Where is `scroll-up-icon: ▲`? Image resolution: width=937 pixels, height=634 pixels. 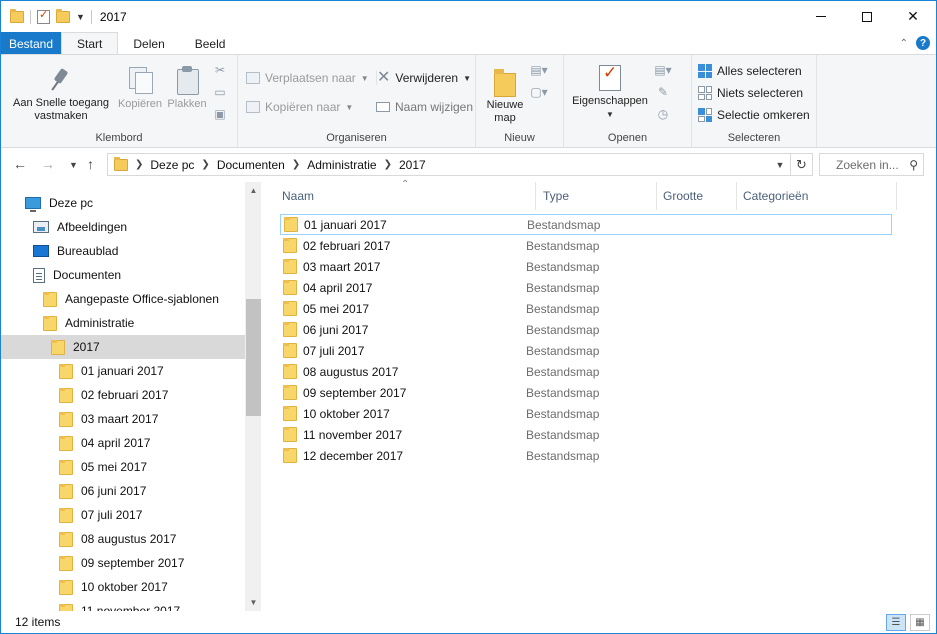 scroll-up-icon: ▲ is located at coordinates (253, 190).